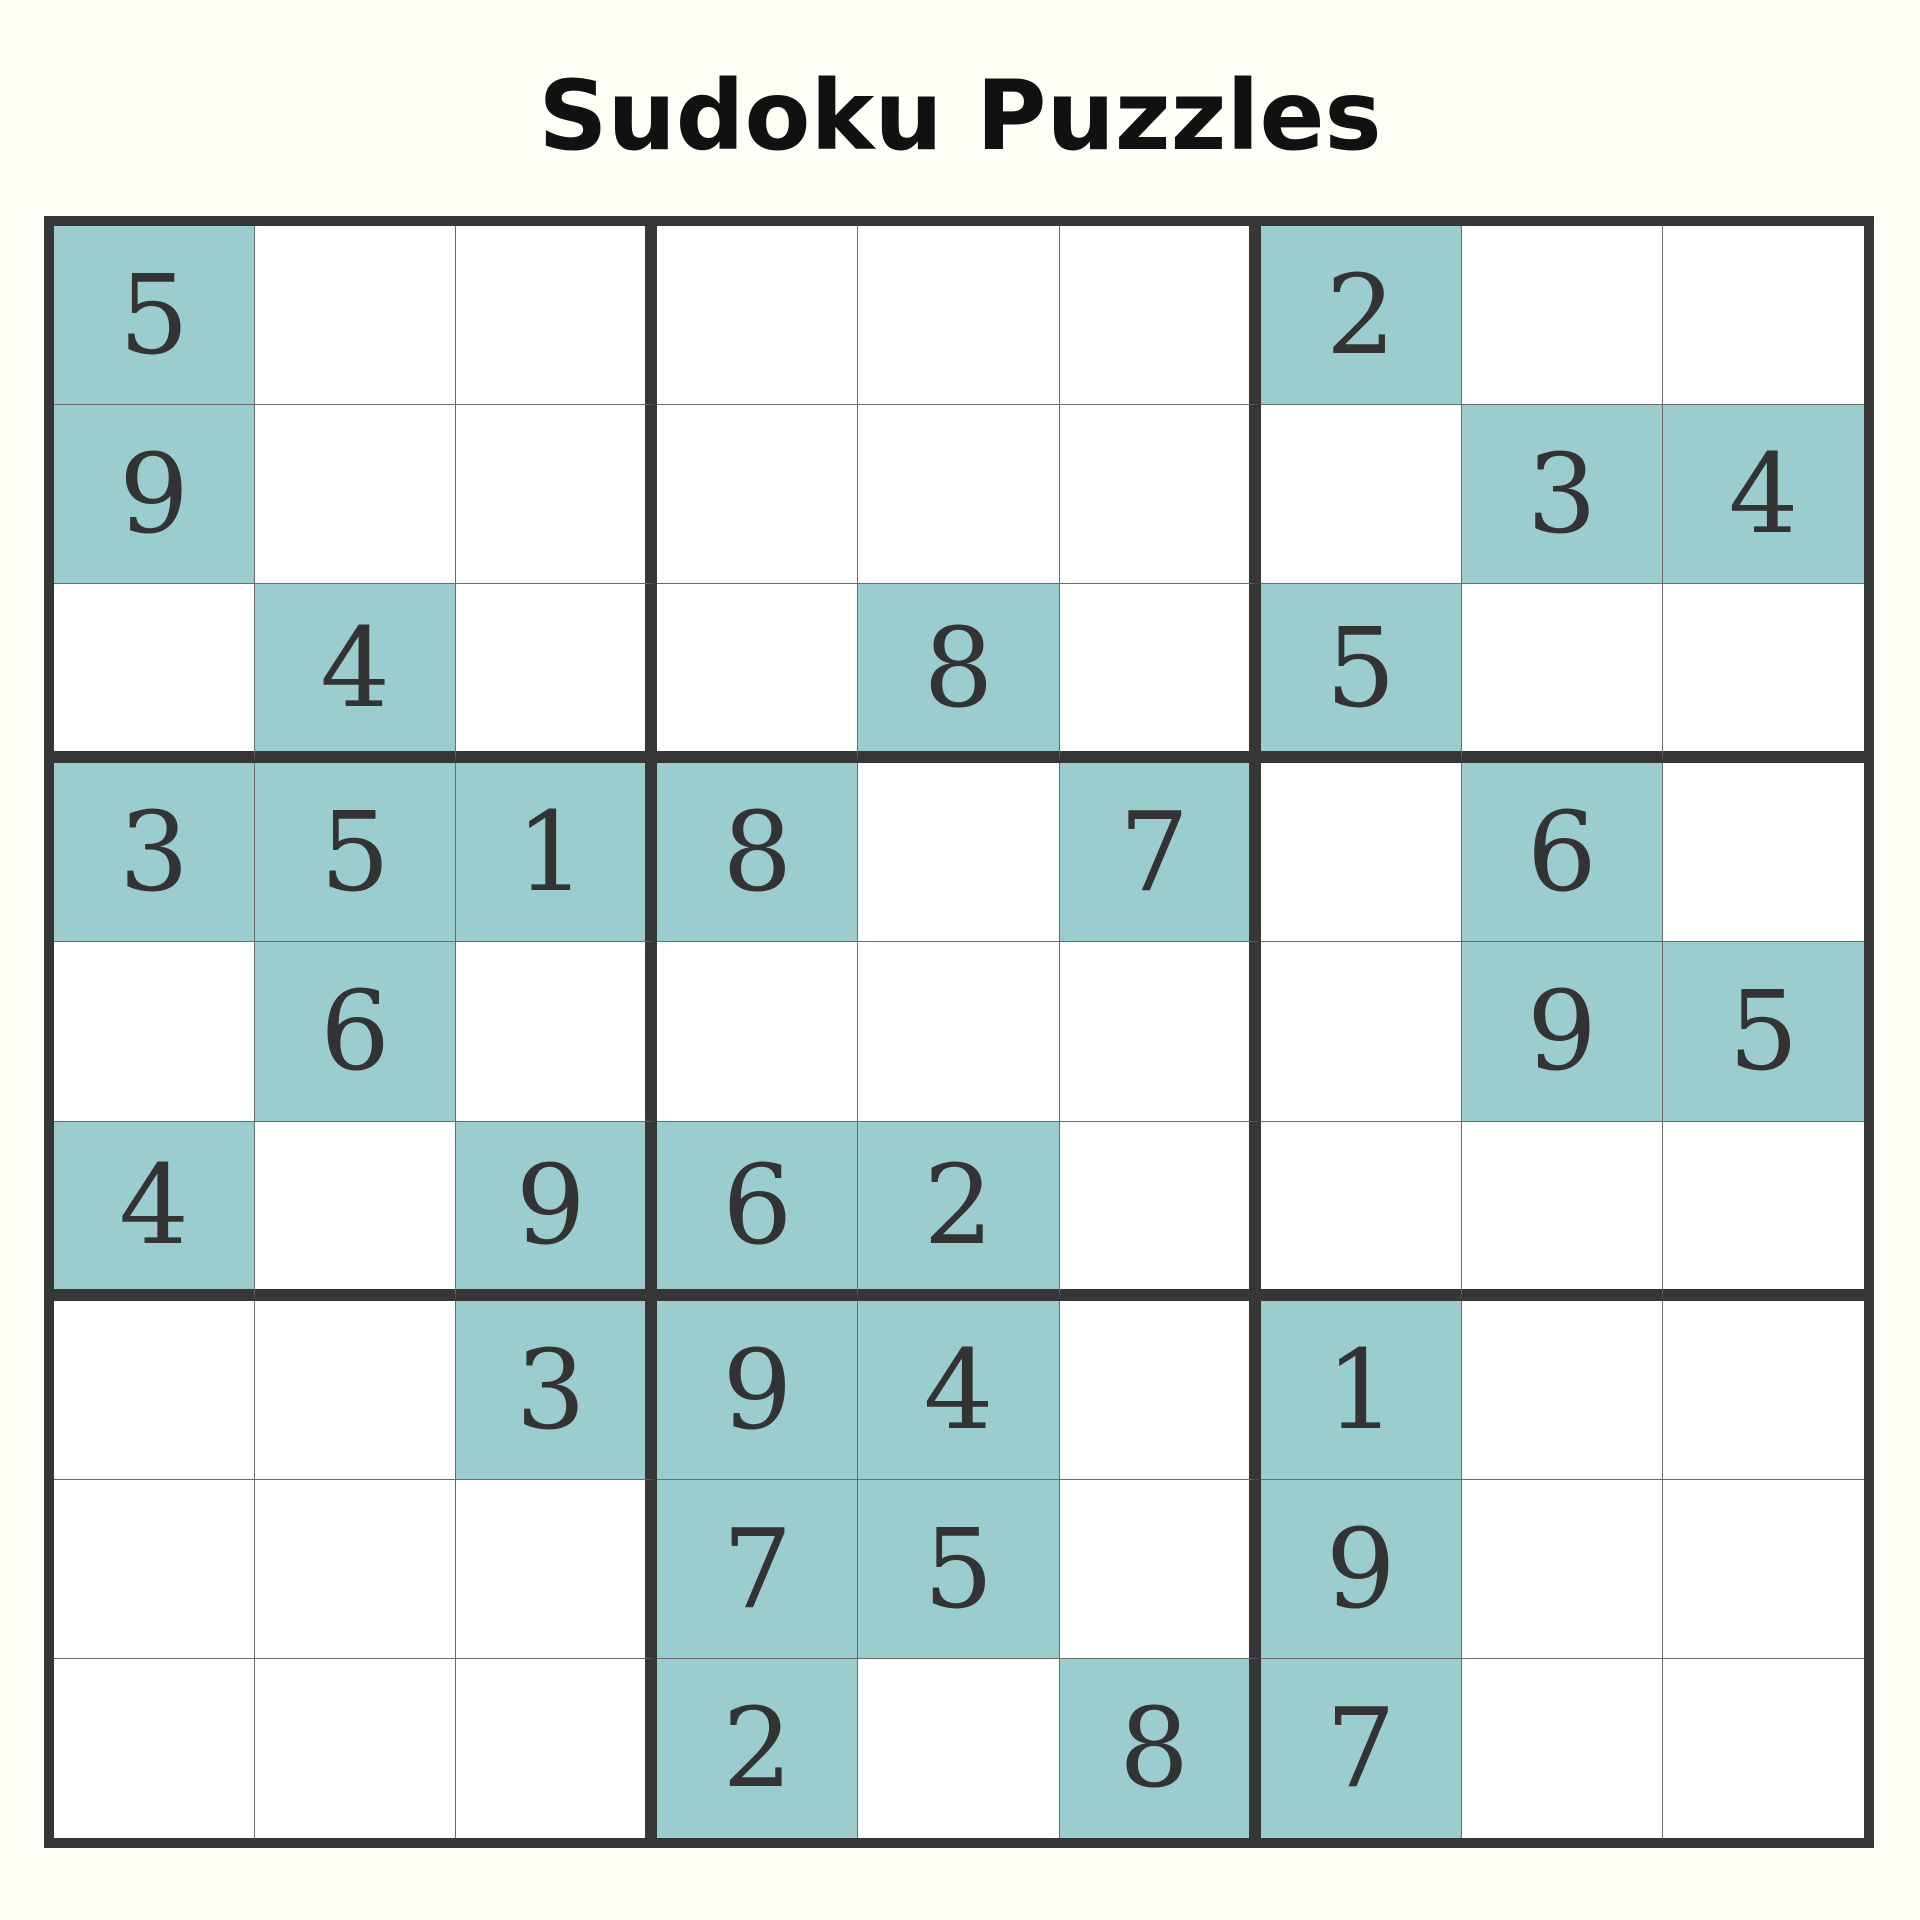  What do you see at coordinates (960, 116) in the screenshot?
I see `page-title: Sudoku Puzzles` at bounding box center [960, 116].